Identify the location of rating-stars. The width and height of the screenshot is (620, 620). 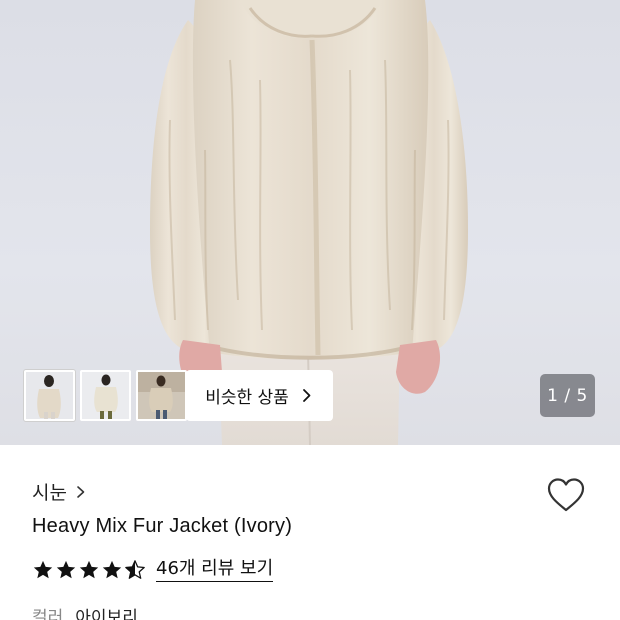
(89, 570).